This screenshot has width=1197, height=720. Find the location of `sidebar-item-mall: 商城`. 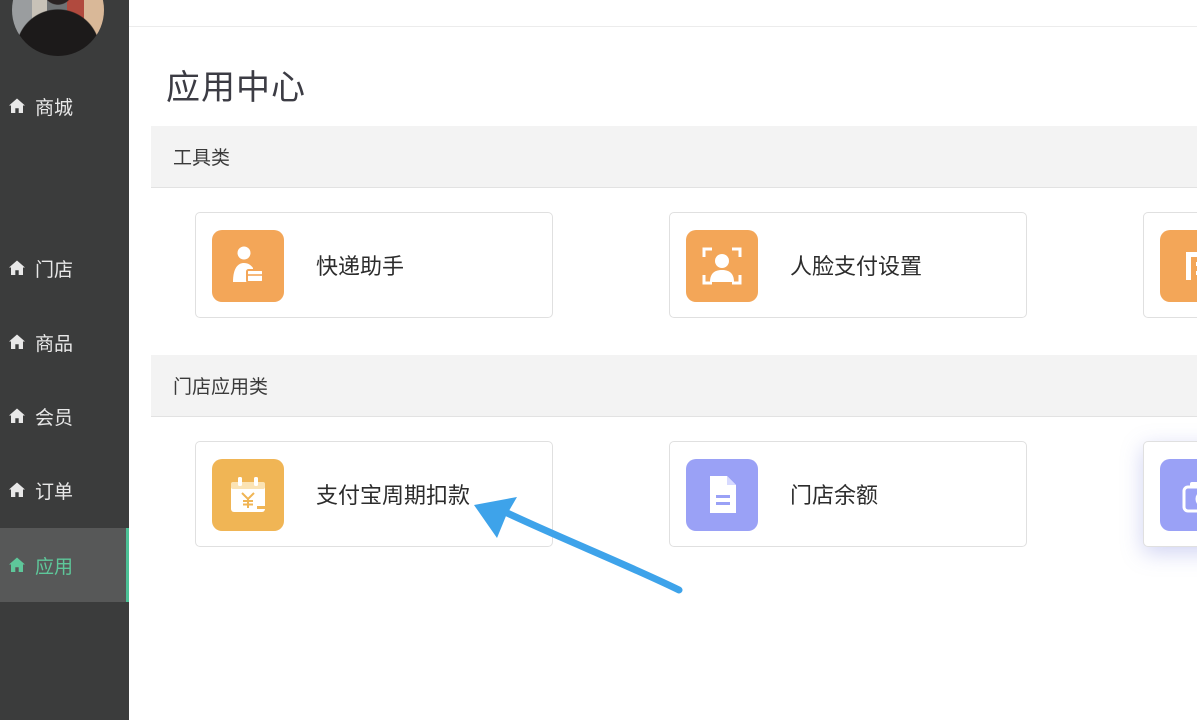

sidebar-item-mall: 商城 is located at coordinates (63, 106).